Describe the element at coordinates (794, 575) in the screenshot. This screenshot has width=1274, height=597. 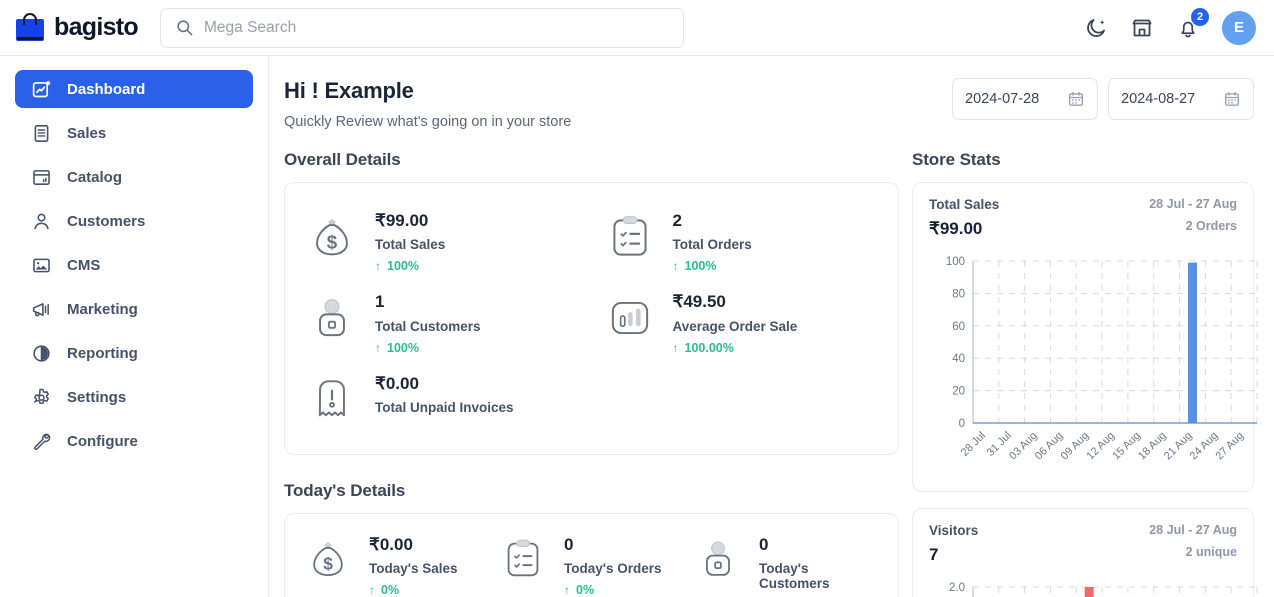
I see `metric-label: Today's Customers` at that location.